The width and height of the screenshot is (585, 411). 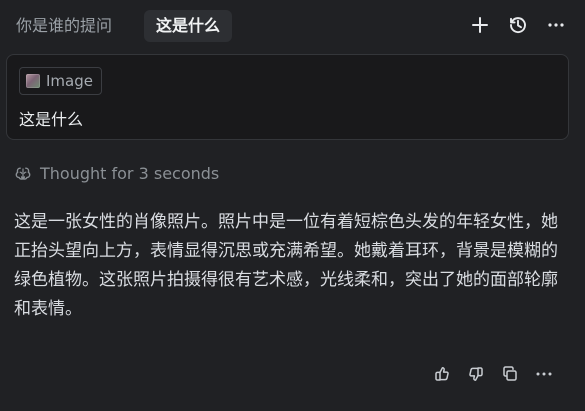 I want to click on thumbs-down-icon, so click(x=476, y=374).